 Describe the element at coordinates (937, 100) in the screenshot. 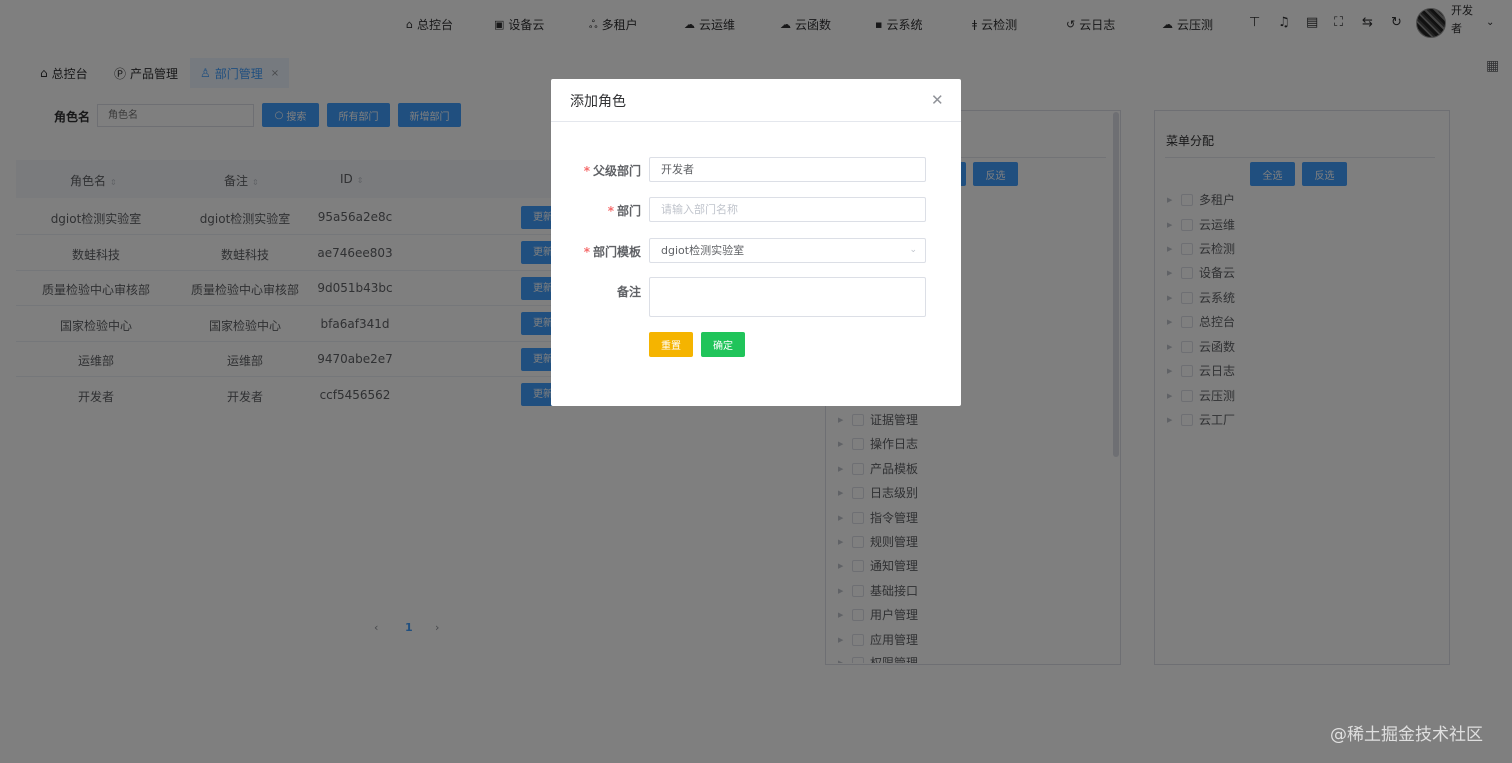

I see `close-icon: ✕` at that location.